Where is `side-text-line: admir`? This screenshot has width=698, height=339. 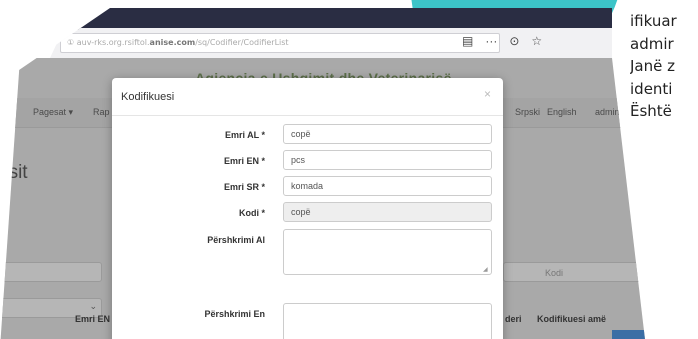
side-text-line: admir is located at coordinates (652, 43).